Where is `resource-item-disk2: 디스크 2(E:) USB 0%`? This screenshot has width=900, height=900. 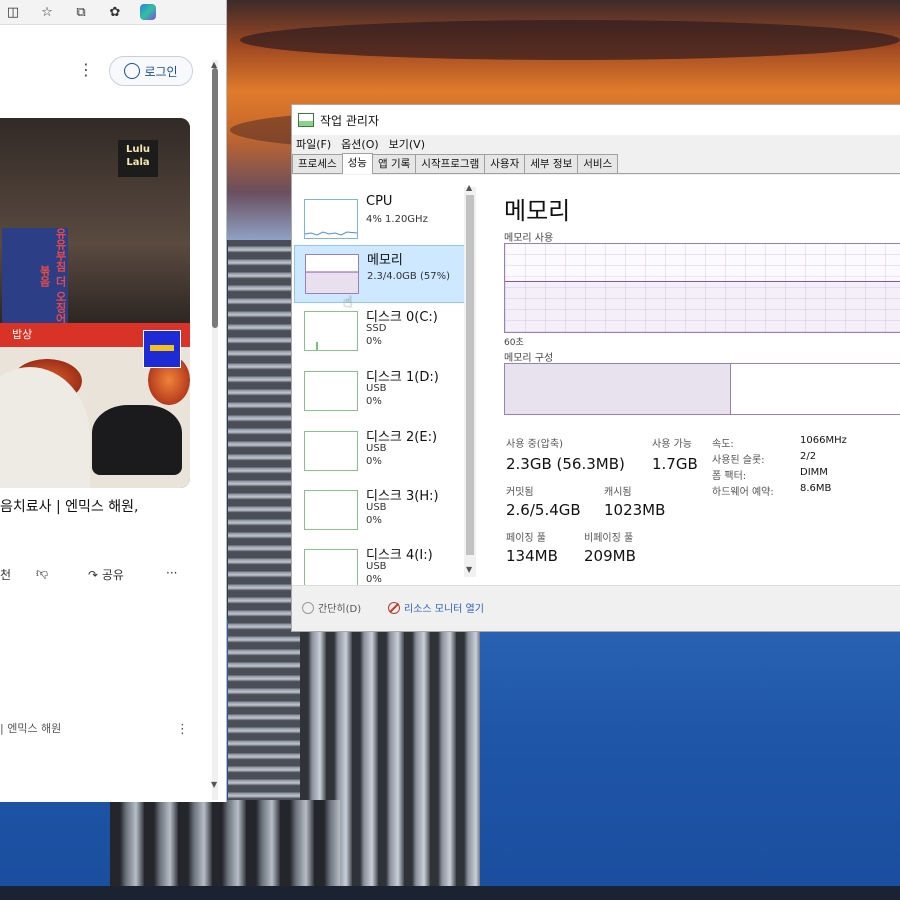
resource-item-disk2: 디스크 2(E:) USB 0% is located at coordinates (379, 451).